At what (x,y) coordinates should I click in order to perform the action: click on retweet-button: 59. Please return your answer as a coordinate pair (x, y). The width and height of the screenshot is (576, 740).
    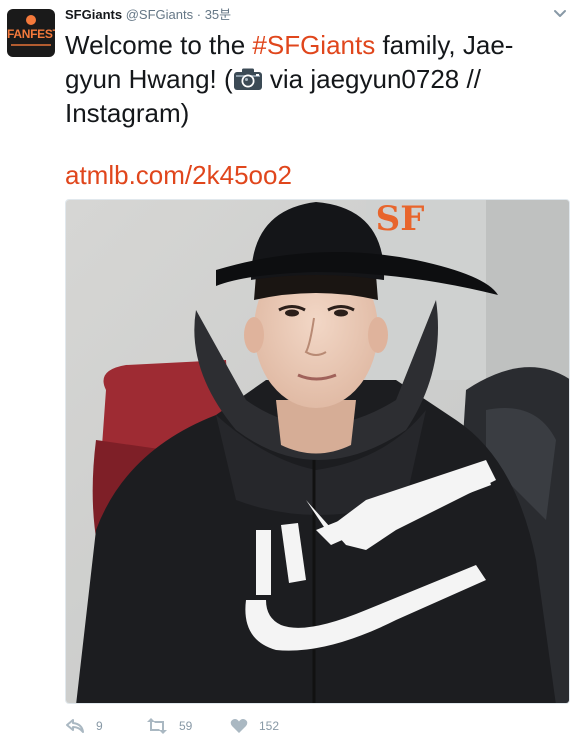
    Looking at the image, I should click on (169, 726).